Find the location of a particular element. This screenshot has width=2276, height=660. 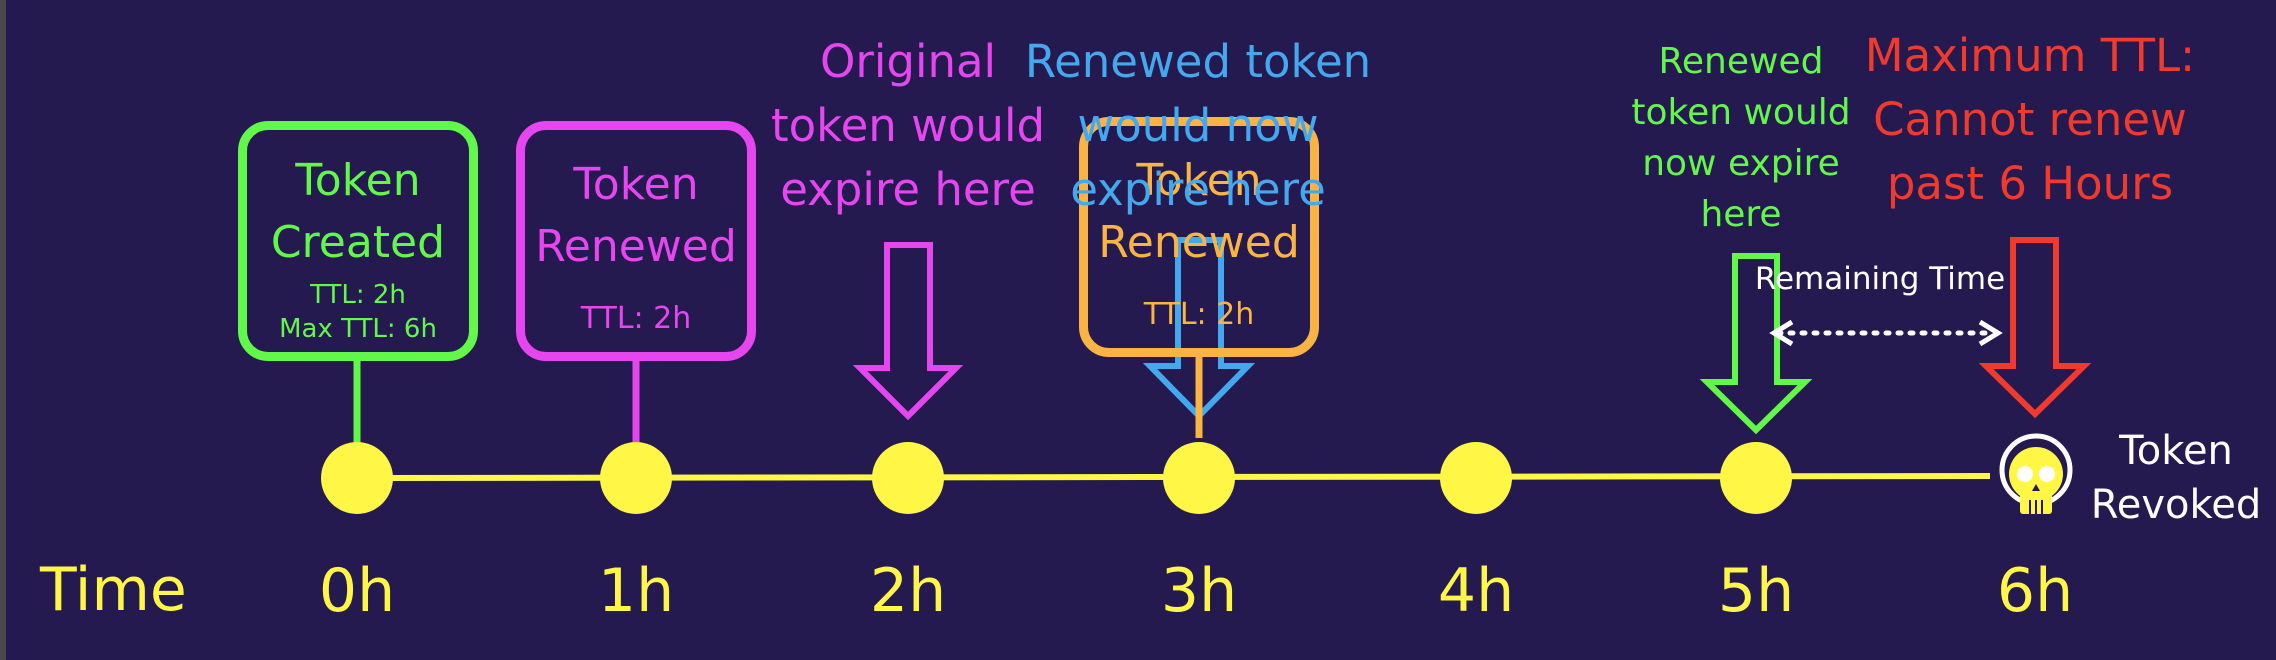

renewed-expiry-5h-line-3: now expire is located at coordinates (1741, 163).